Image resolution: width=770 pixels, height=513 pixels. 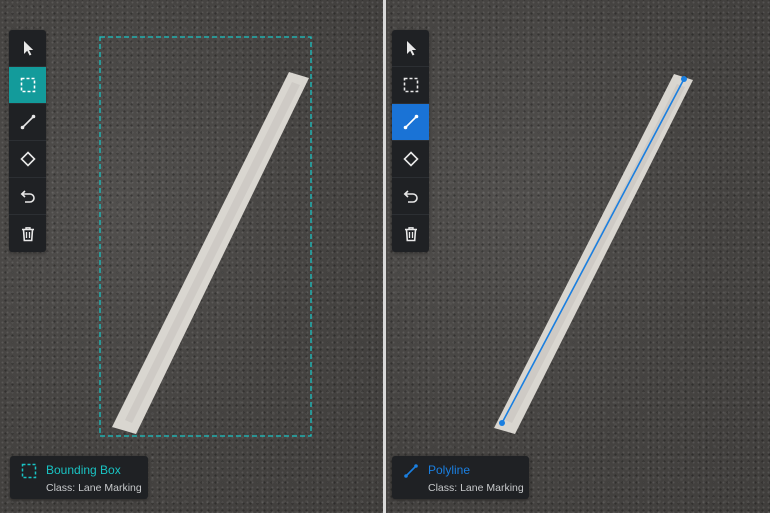 What do you see at coordinates (684, 79) in the screenshot?
I see `polyline-start-vertex` at bounding box center [684, 79].